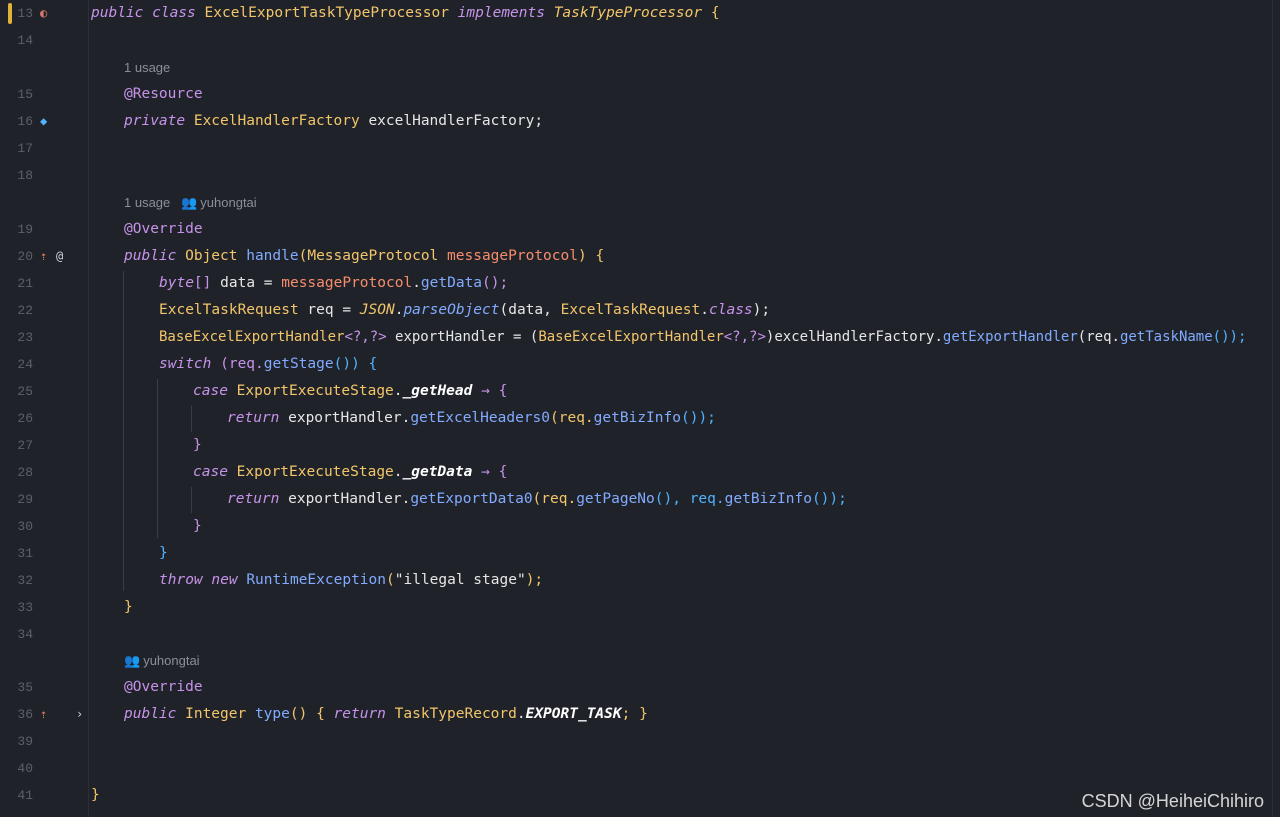  Describe the element at coordinates (25, 418) in the screenshot. I see `line-number: 26` at that location.